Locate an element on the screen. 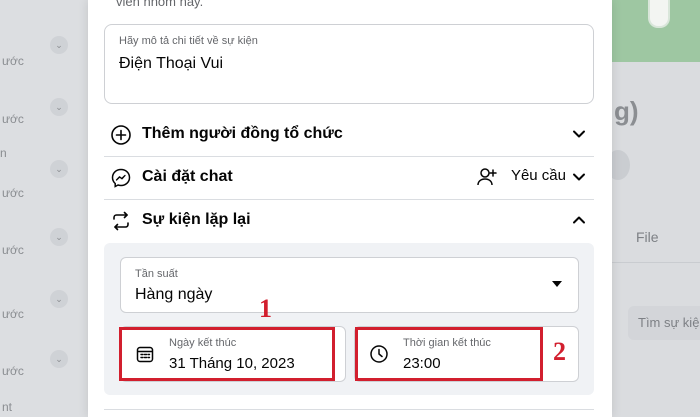 The width and height of the screenshot is (700, 417). chat-request-value: Yêu cầu is located at coordinates (538, 175).